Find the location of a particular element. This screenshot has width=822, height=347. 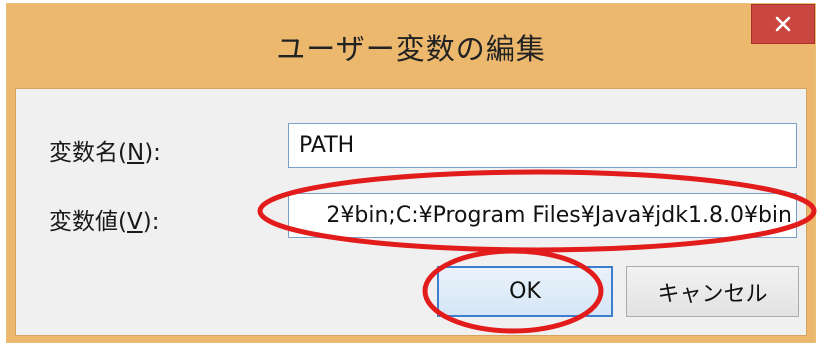

close-button is located at coordinates (783, 24).